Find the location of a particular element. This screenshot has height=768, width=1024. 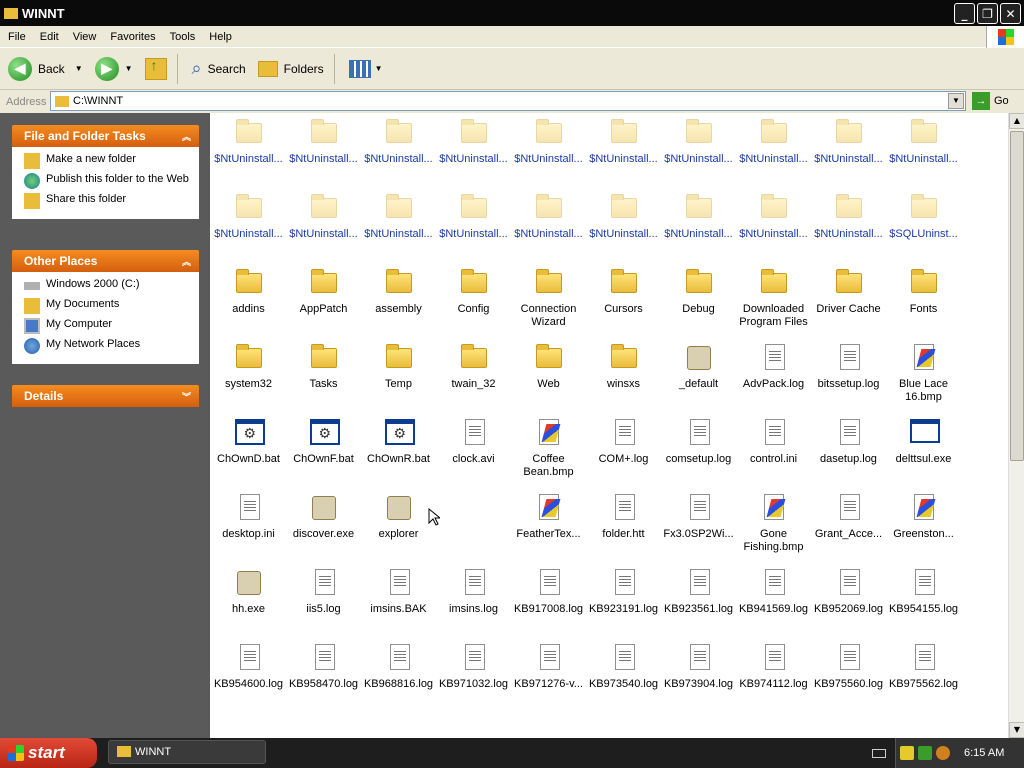

vertical-scrollbar: ▲ ▼ is located at coordinates (1016, 425).